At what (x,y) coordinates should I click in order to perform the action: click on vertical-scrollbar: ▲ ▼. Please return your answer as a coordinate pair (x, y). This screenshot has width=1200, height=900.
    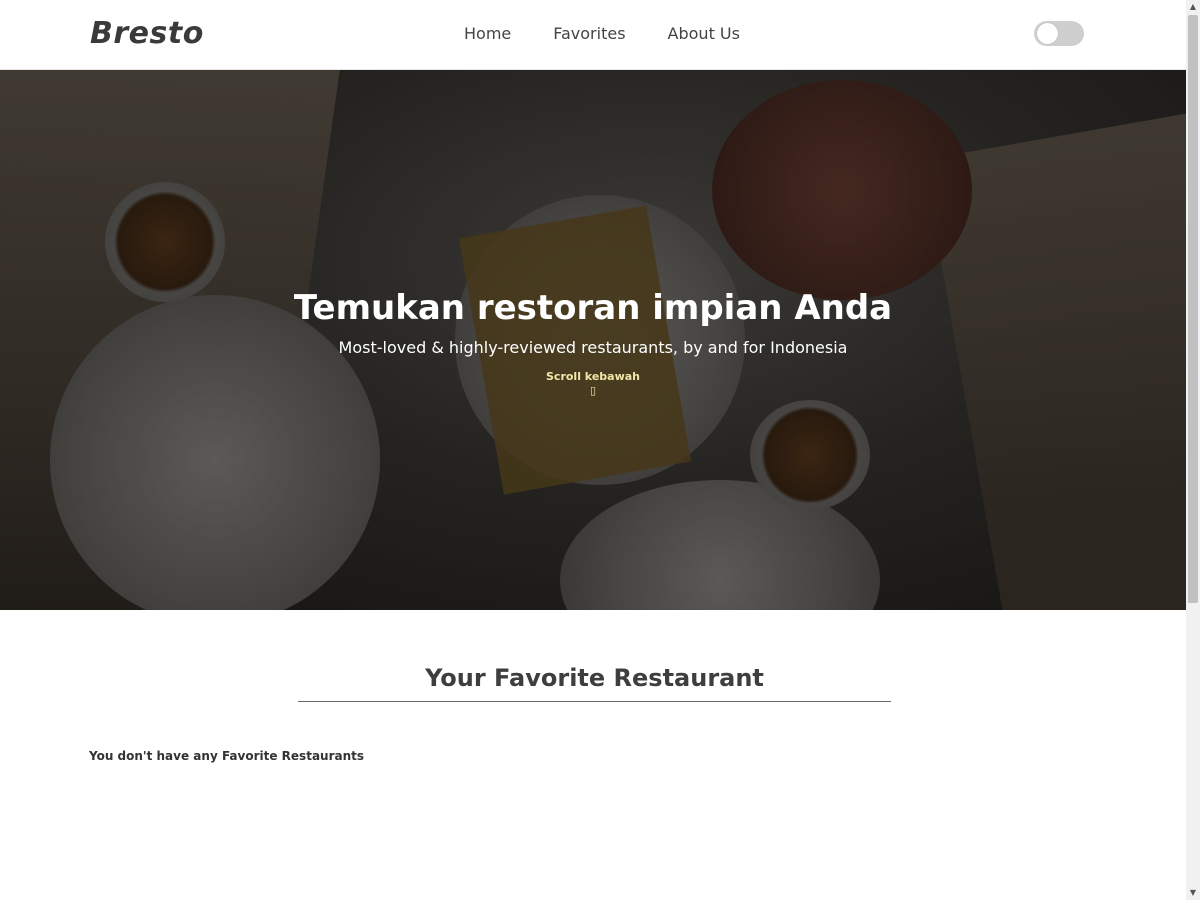
    Looking at the image, I should click on (1193, 450).